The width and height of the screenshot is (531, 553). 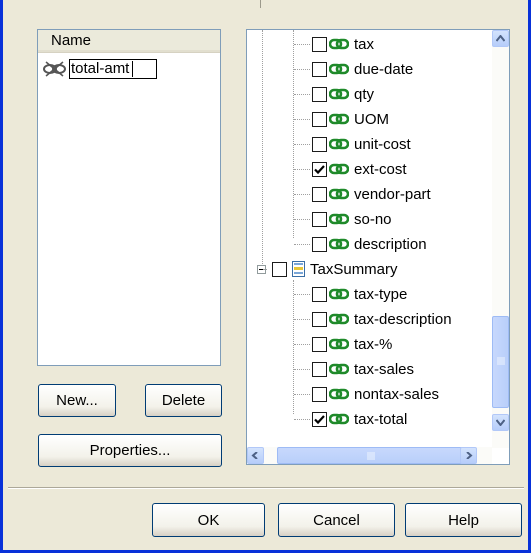 What do you see at coordinates (260, 4) in the screenshot?
I see `top-separator` at bounding box center [260, 4].